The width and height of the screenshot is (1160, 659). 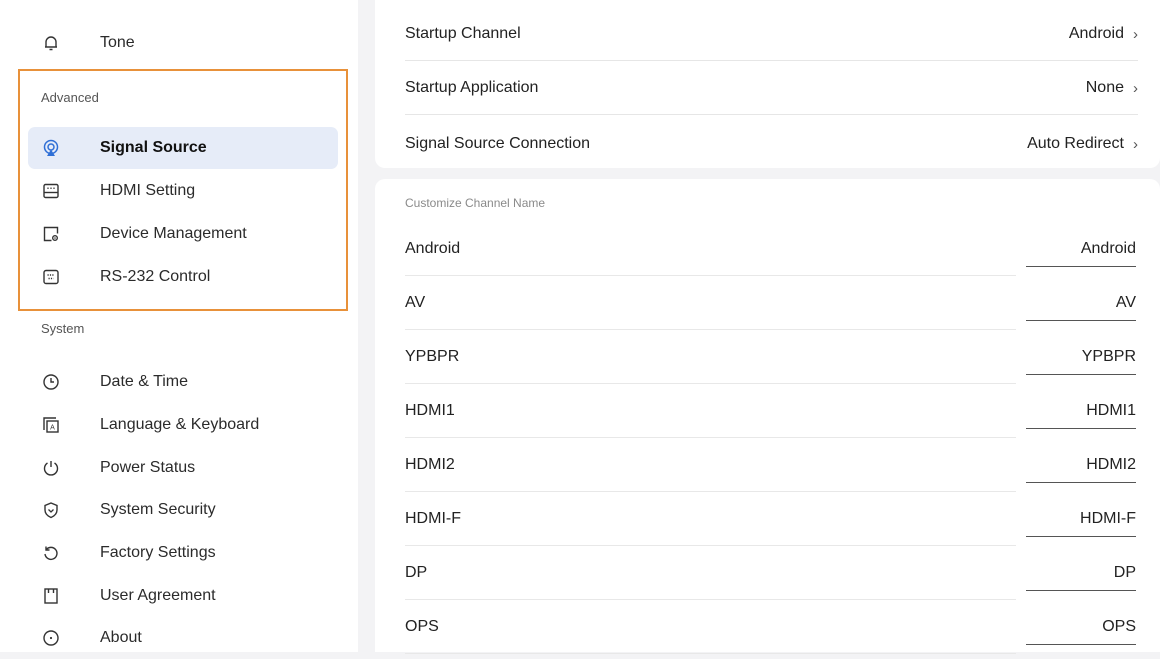 What do you see at coordinates (158, 509) in the screenshot?
I see `sidebar-item-label: System Security` at bounding box center [158, 509].